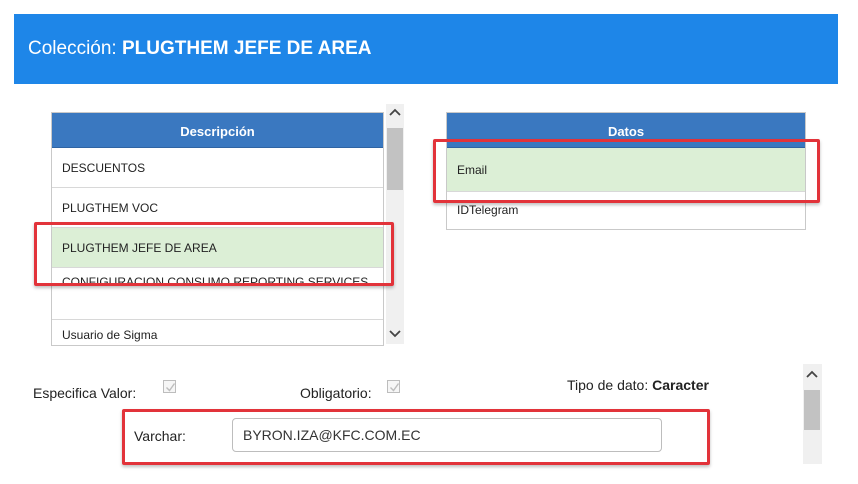 The height and width of the screenshot is (484, 858). I want to click on tipo-dato: Tipo de dato: Caracter, so click(638, 385).